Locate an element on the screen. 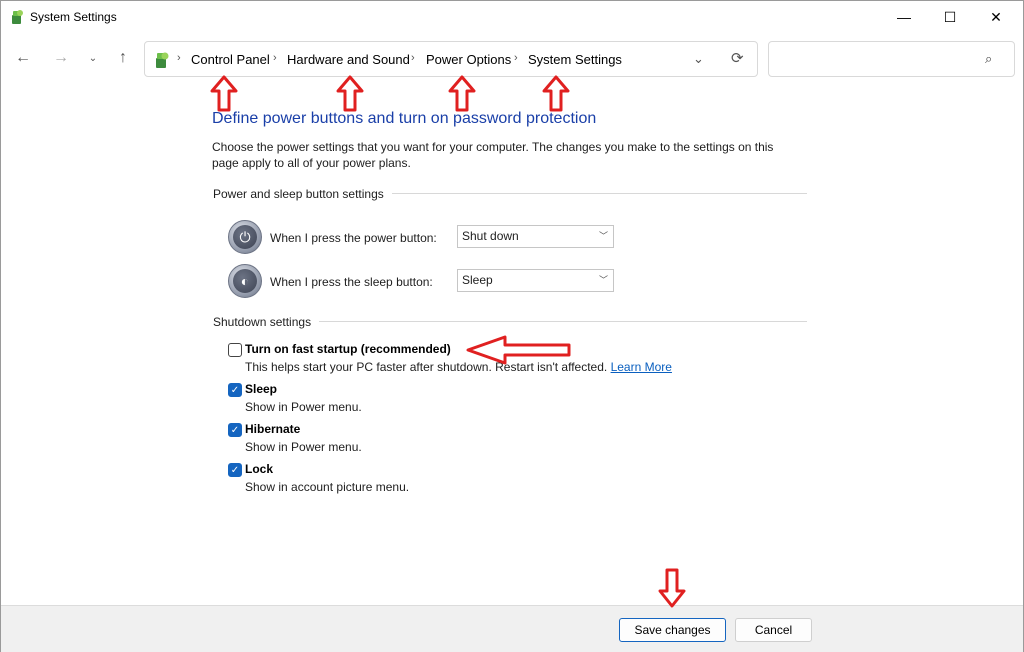  close-button: ✕ is located at coordinates (996, 17).